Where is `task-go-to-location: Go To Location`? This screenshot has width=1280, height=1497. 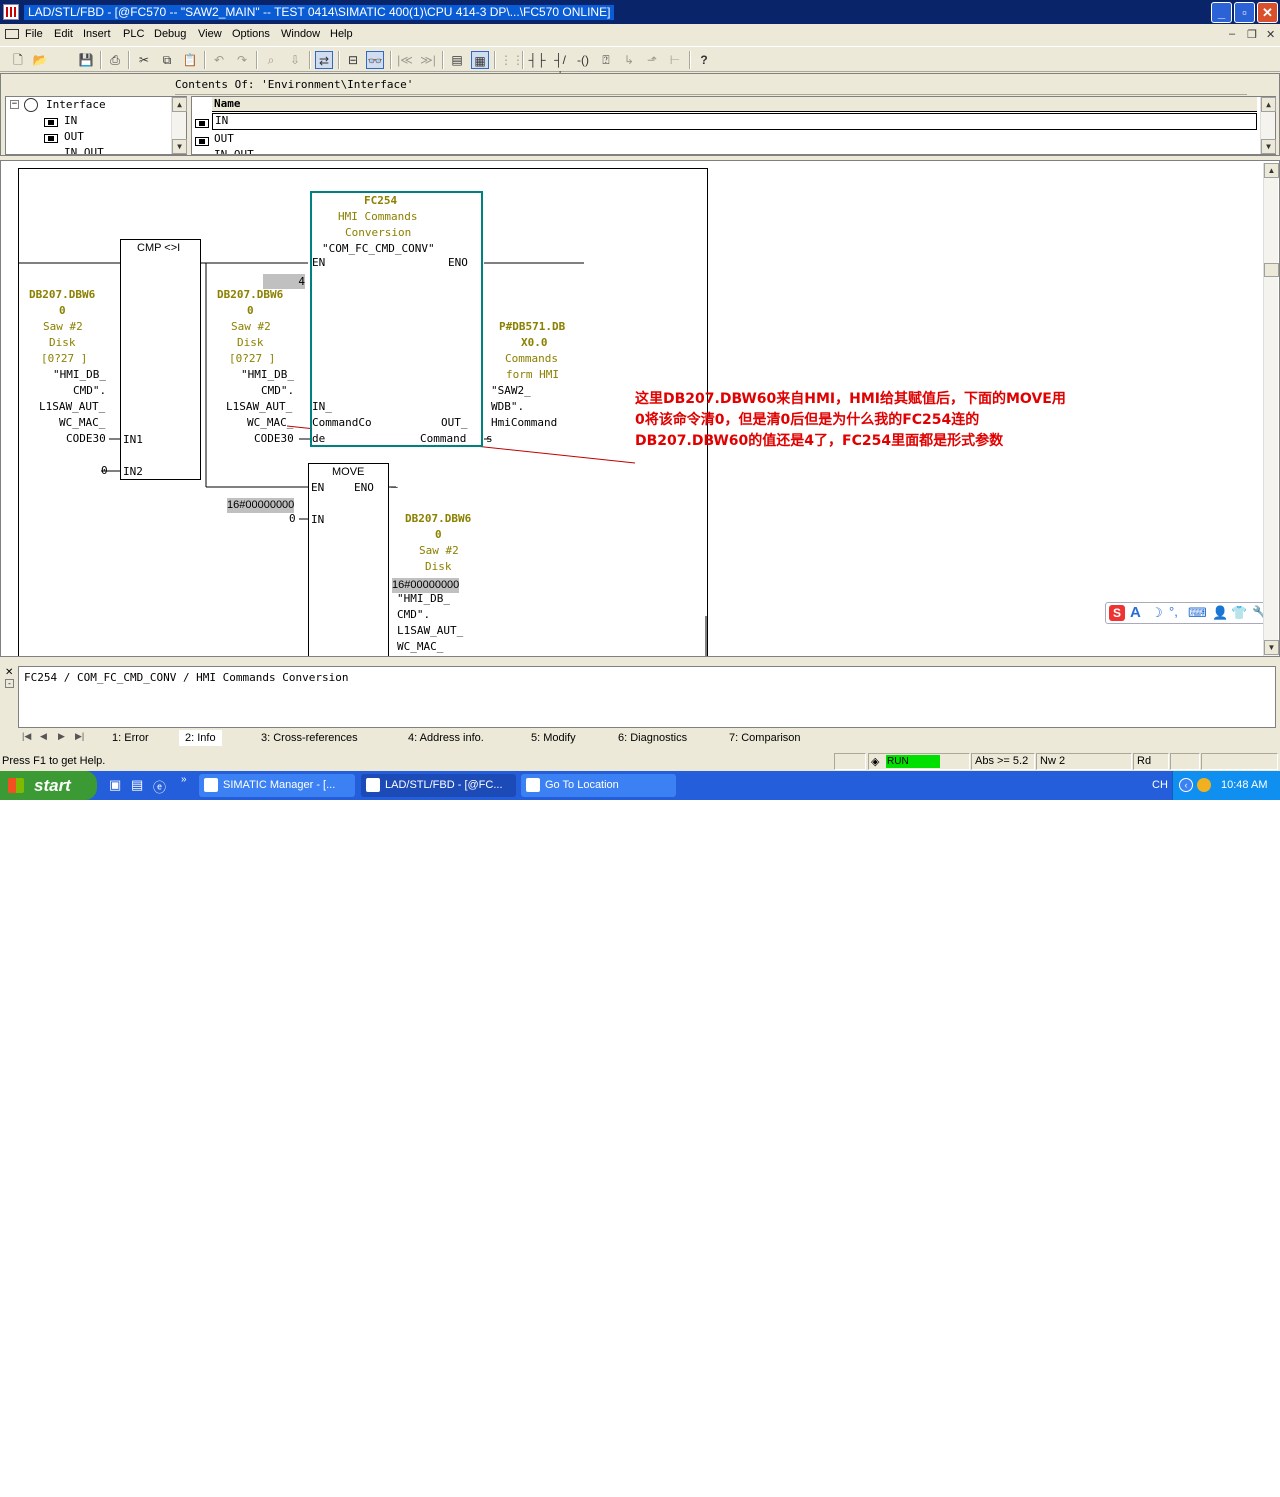 task-go-to-location: Go To Location is located at coordinates (598, 785).